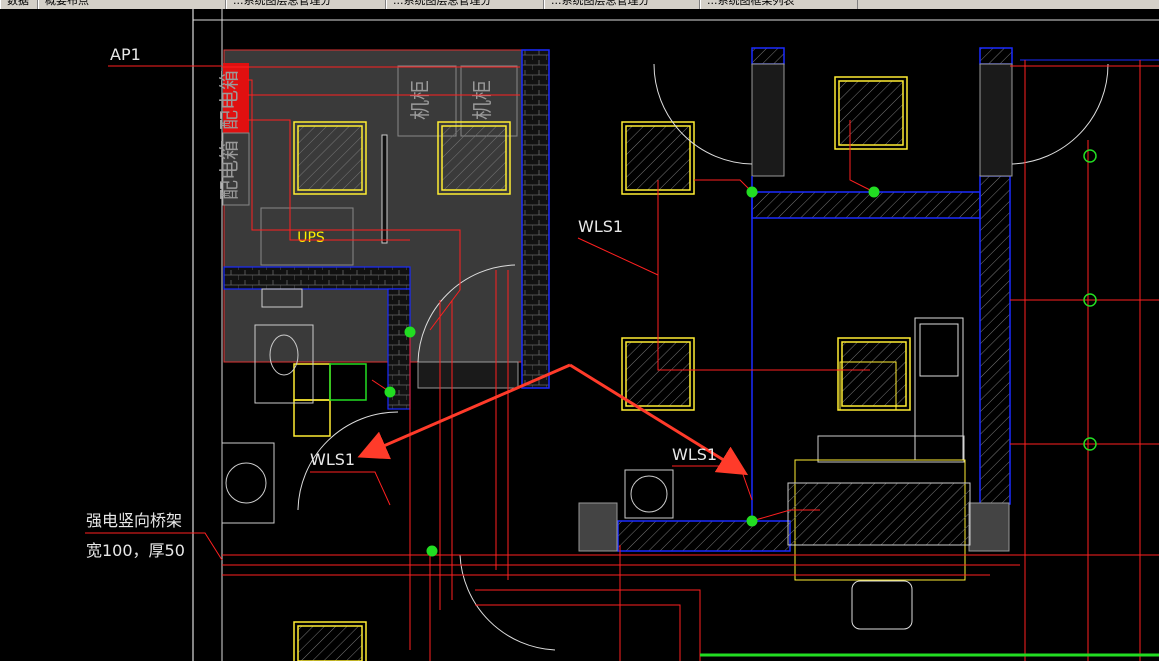  I want to click on wall-horizontal-lower, so click(704, 536).